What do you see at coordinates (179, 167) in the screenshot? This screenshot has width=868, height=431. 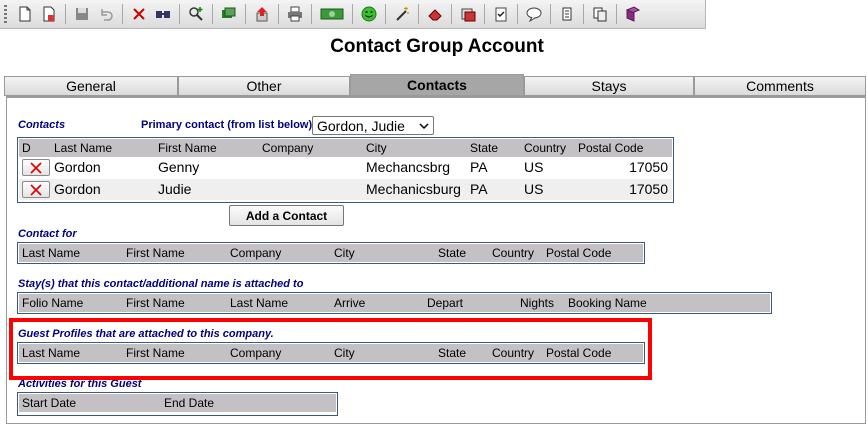 I see `cell-first-name: Genny` at bounding box center [179, 167].